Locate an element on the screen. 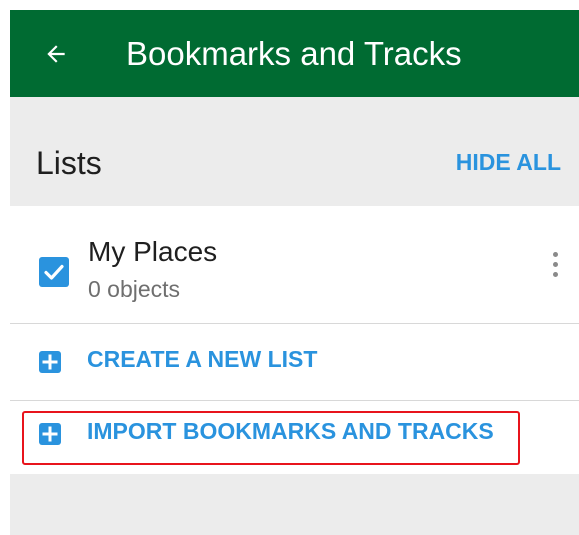 The width and height of the screenshot is (579, 535). back-button is located at coordinates (56, 54).